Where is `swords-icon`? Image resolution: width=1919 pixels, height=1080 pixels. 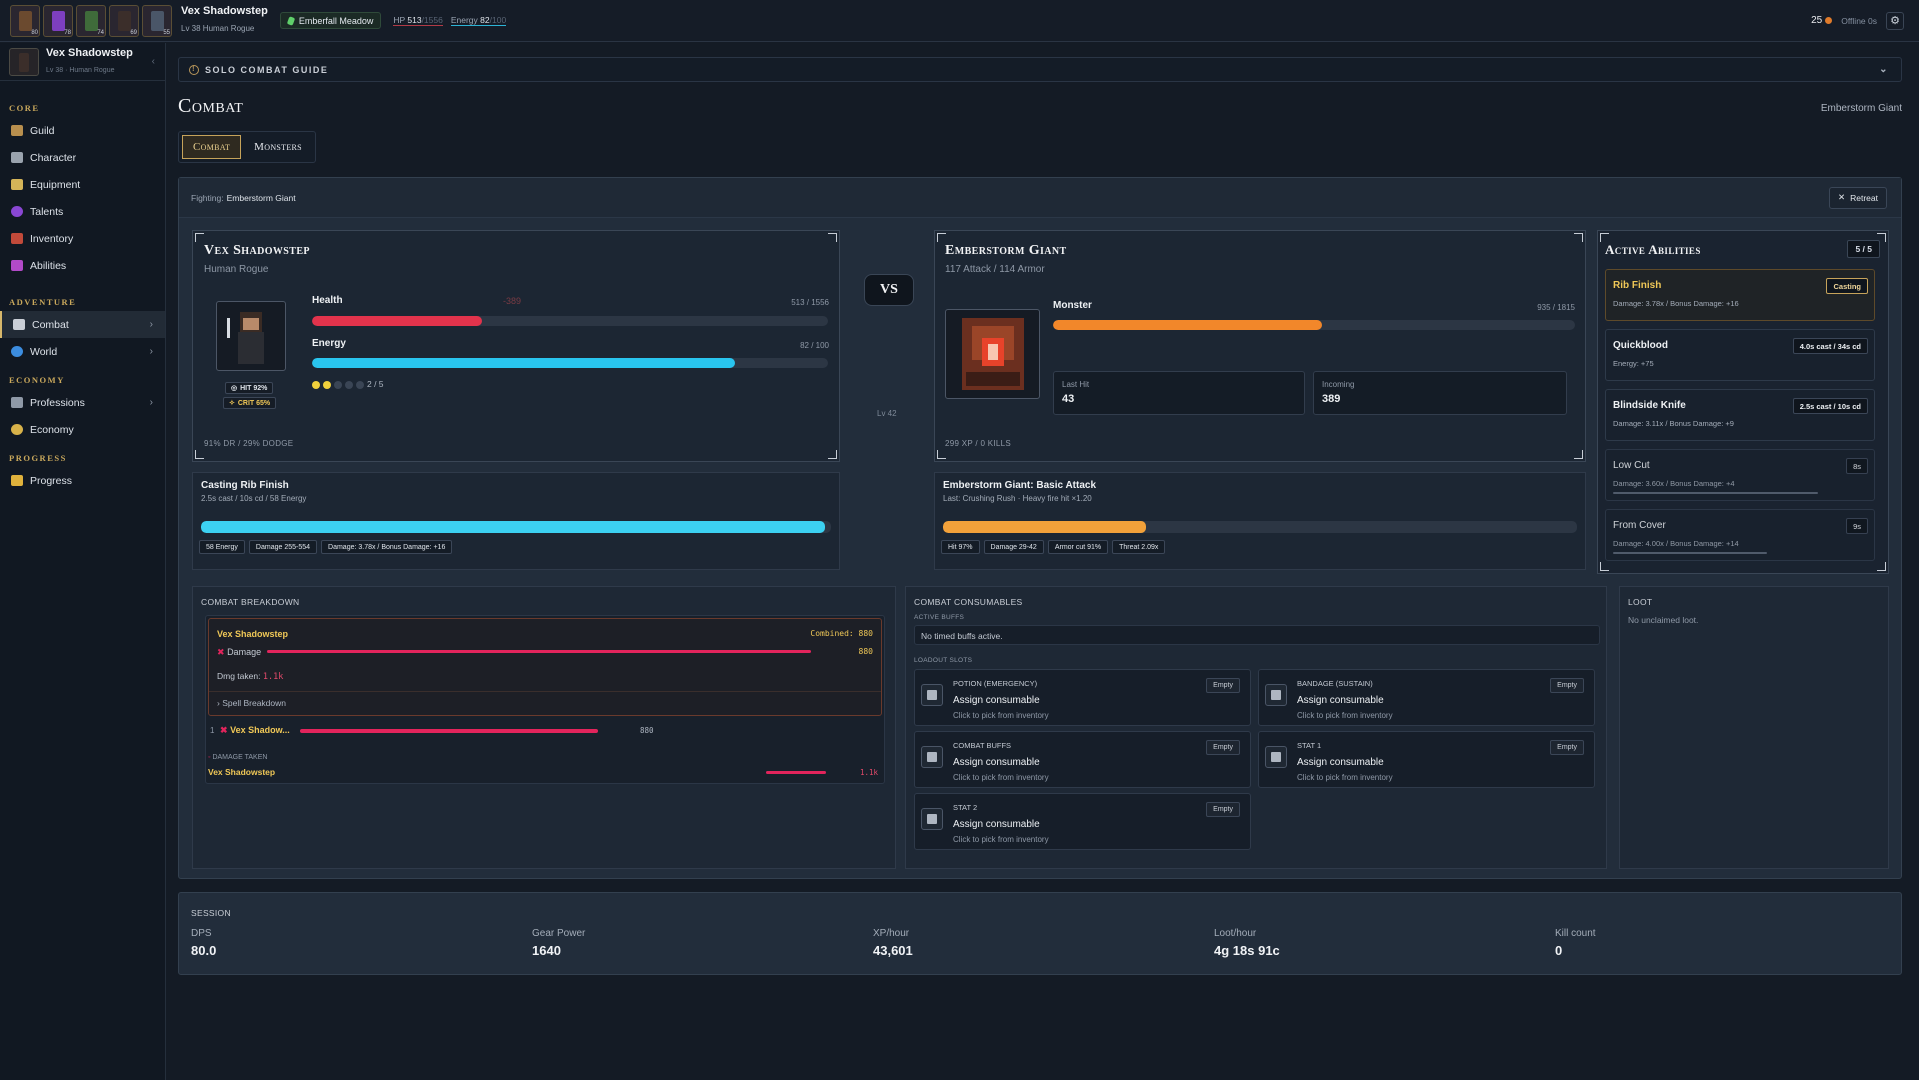 swords-icon is located at coordinates (19, 324).